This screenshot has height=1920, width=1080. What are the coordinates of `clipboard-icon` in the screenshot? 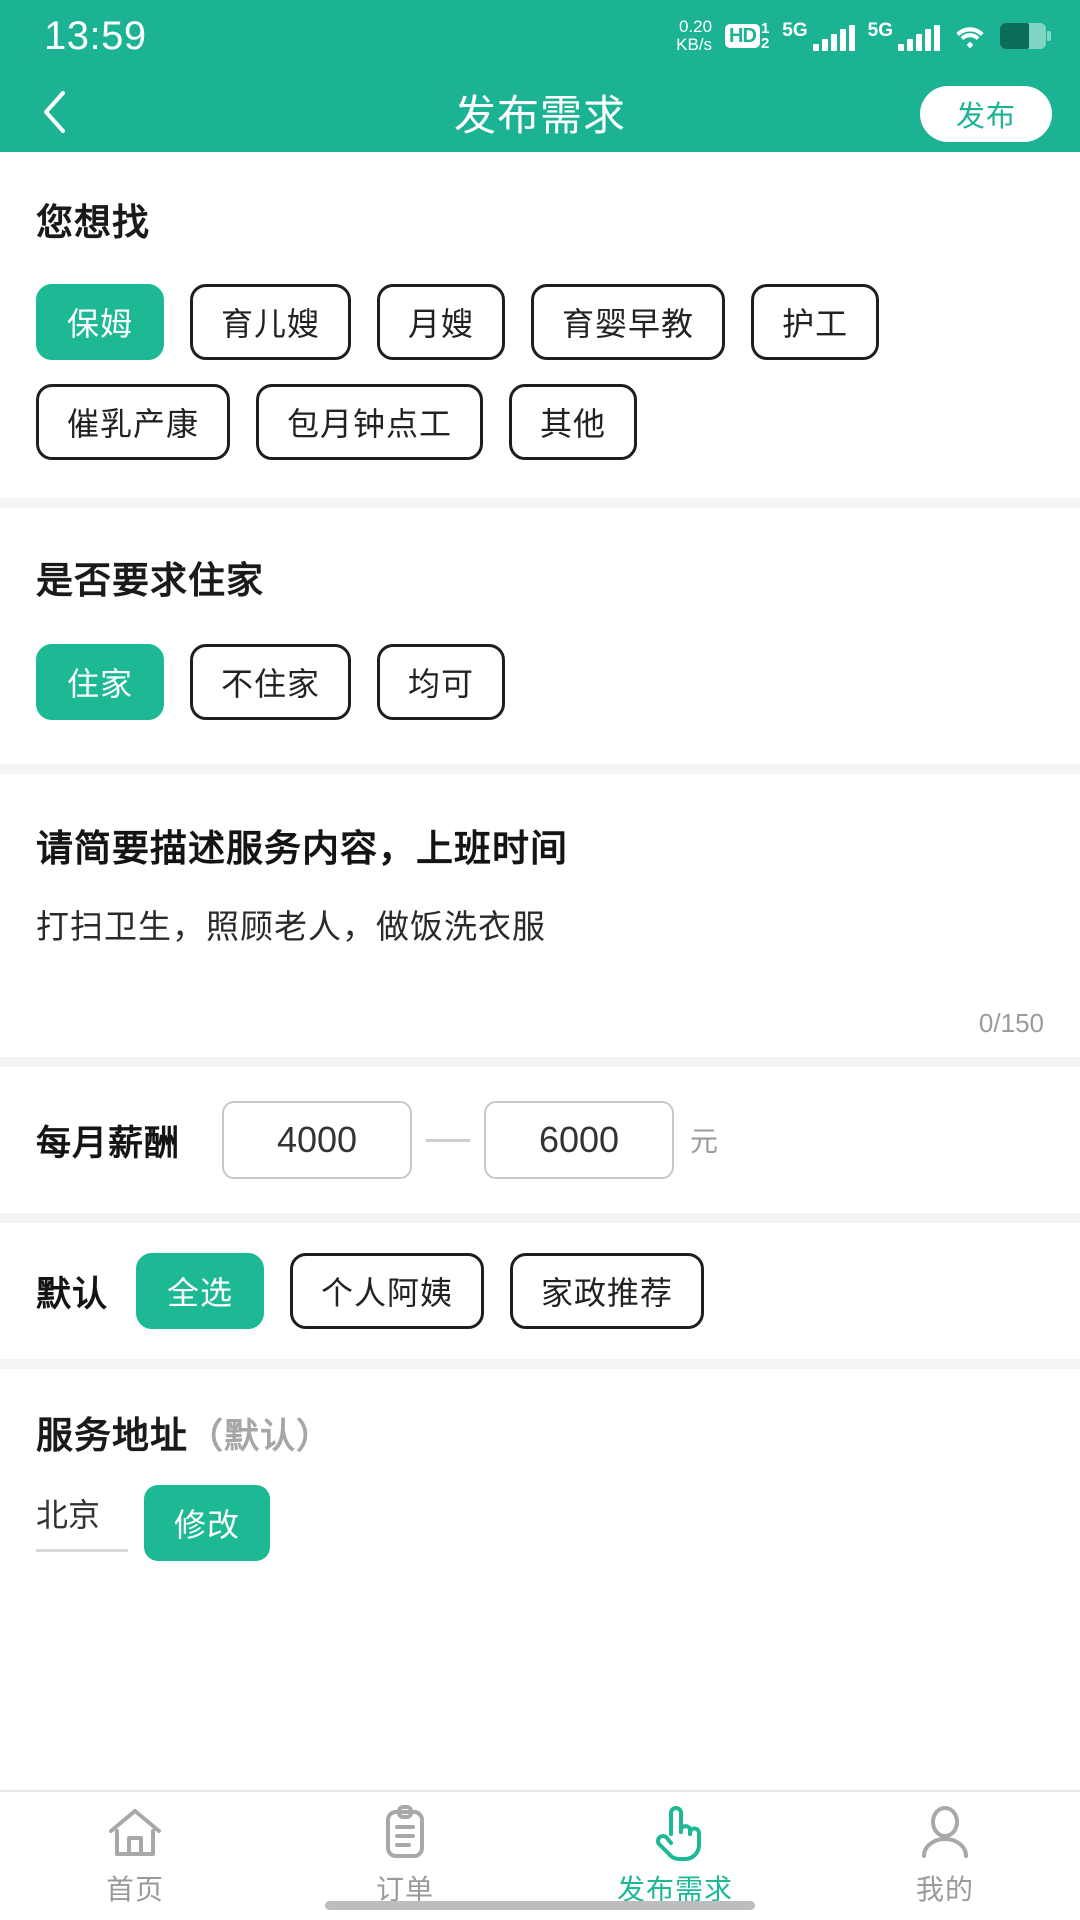 It's located at (405, 1831).